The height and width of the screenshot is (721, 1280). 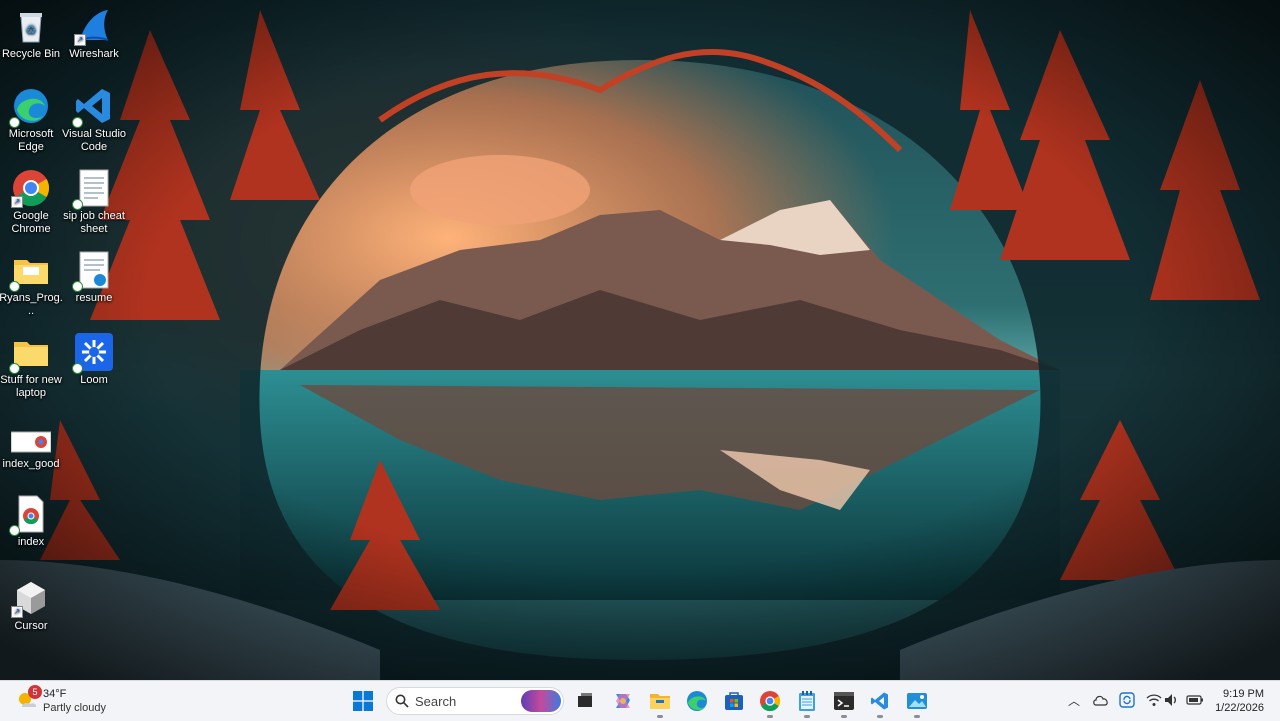 What do you see at coordinates (31, 464) in the screenshot?
I see `desktop-icon-label: index_good` at bounding box center [31, 464].